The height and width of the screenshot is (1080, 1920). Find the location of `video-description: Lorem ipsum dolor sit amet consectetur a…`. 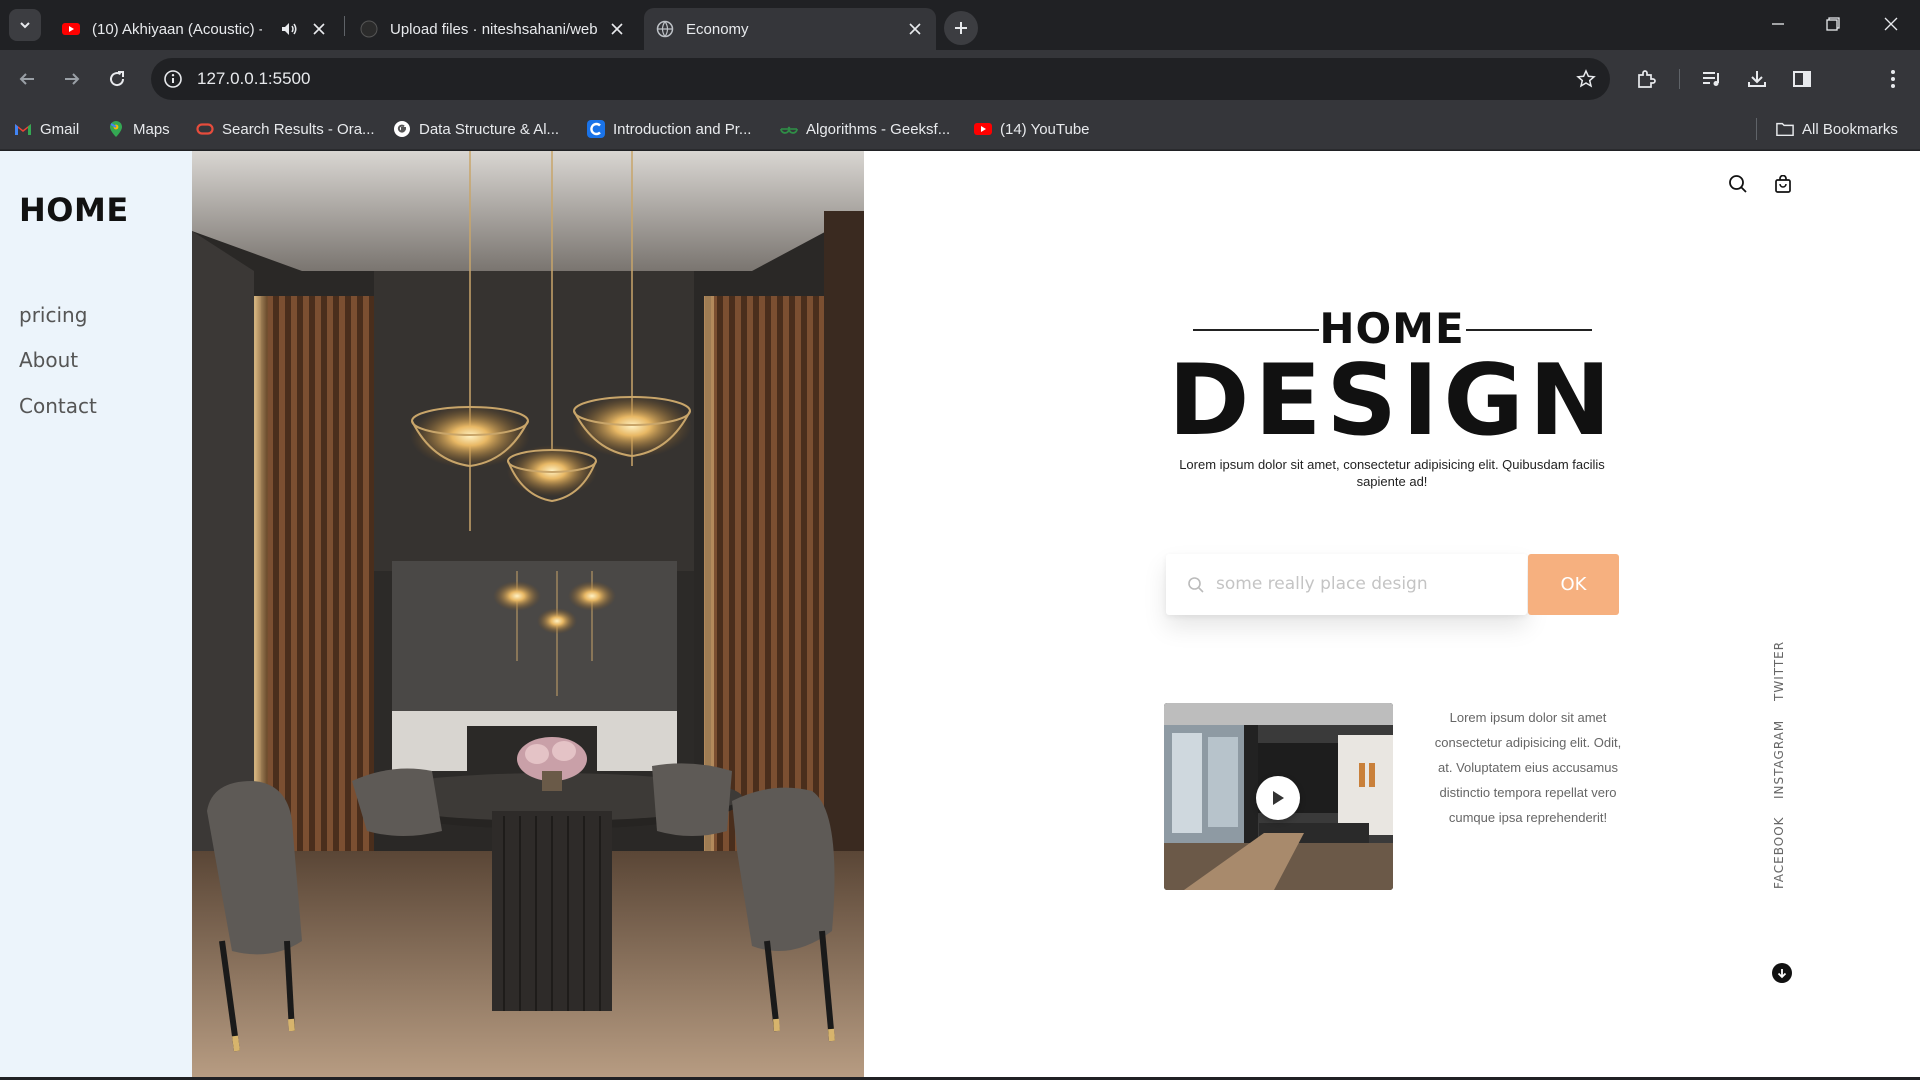

video-description: Lorem ipsum dolor sit amet consectetur a… is located at coordinates (1528, 767).